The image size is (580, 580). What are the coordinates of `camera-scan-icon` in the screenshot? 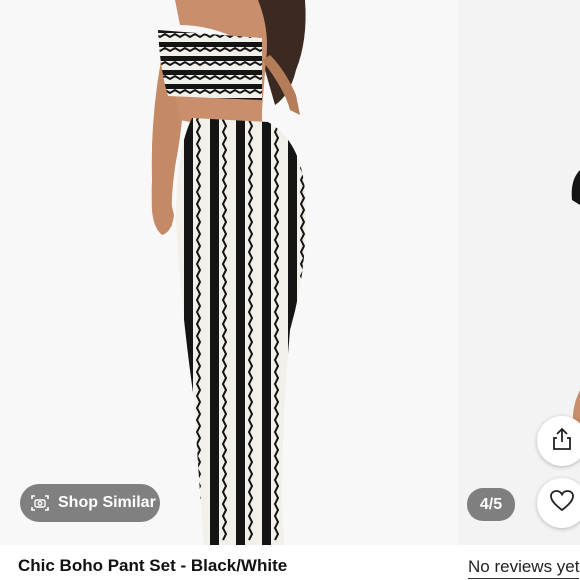 It's located at (40, 503).